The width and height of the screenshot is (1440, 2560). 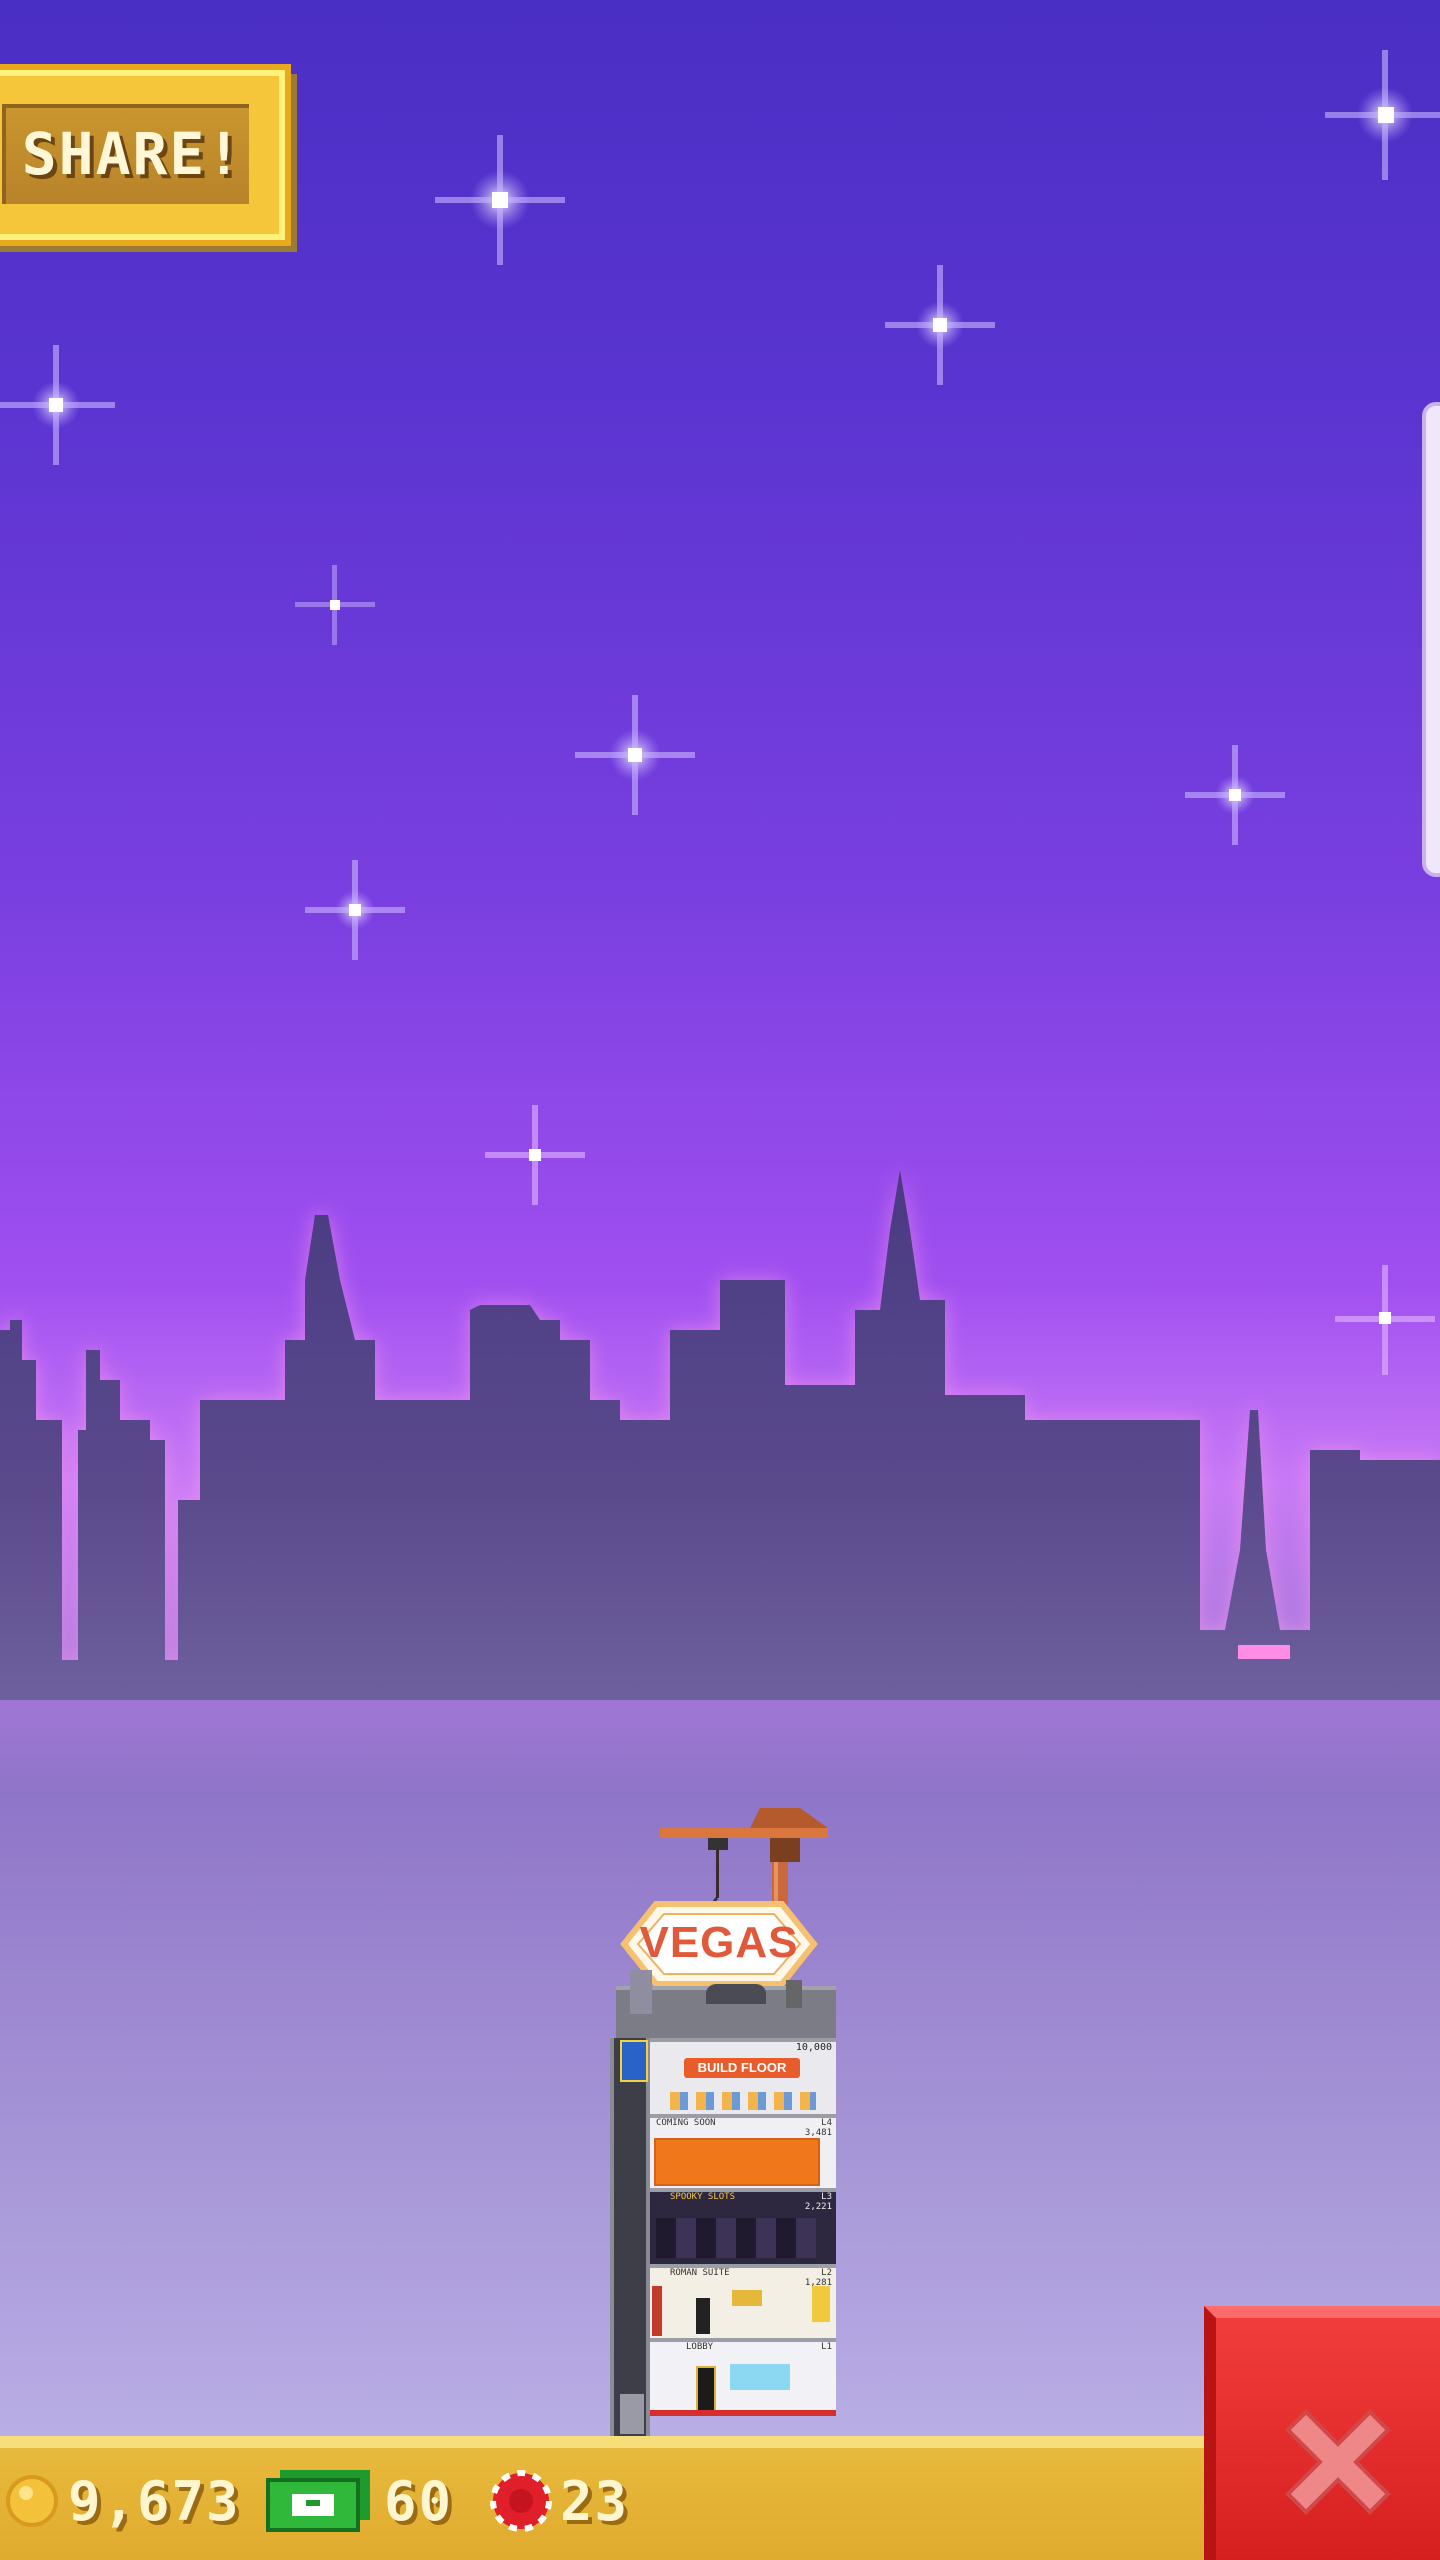 What do you see at coordinates (700, 2347) in the screenshot?
I see `floor-name: LOBBY` at bounding box center [700, 2347].